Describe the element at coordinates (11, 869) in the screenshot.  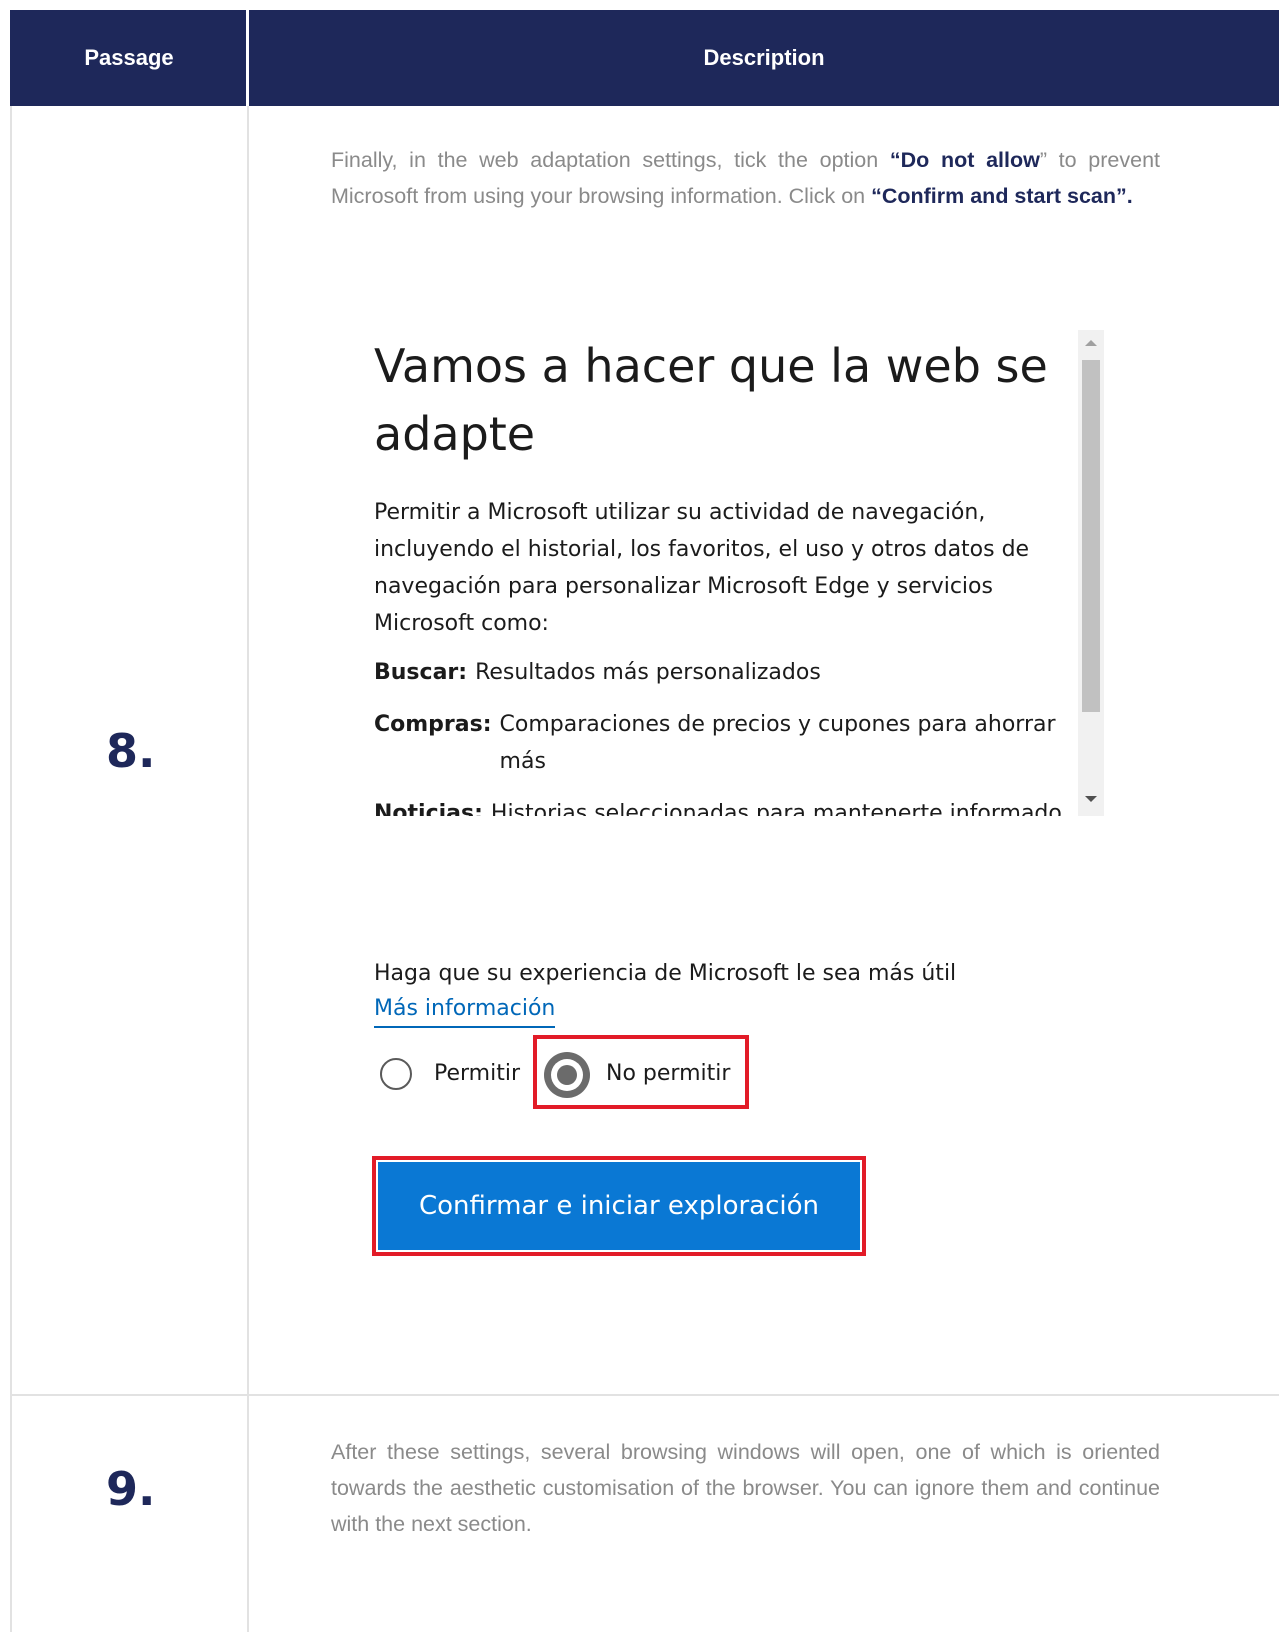
I see `left-border` at that location.